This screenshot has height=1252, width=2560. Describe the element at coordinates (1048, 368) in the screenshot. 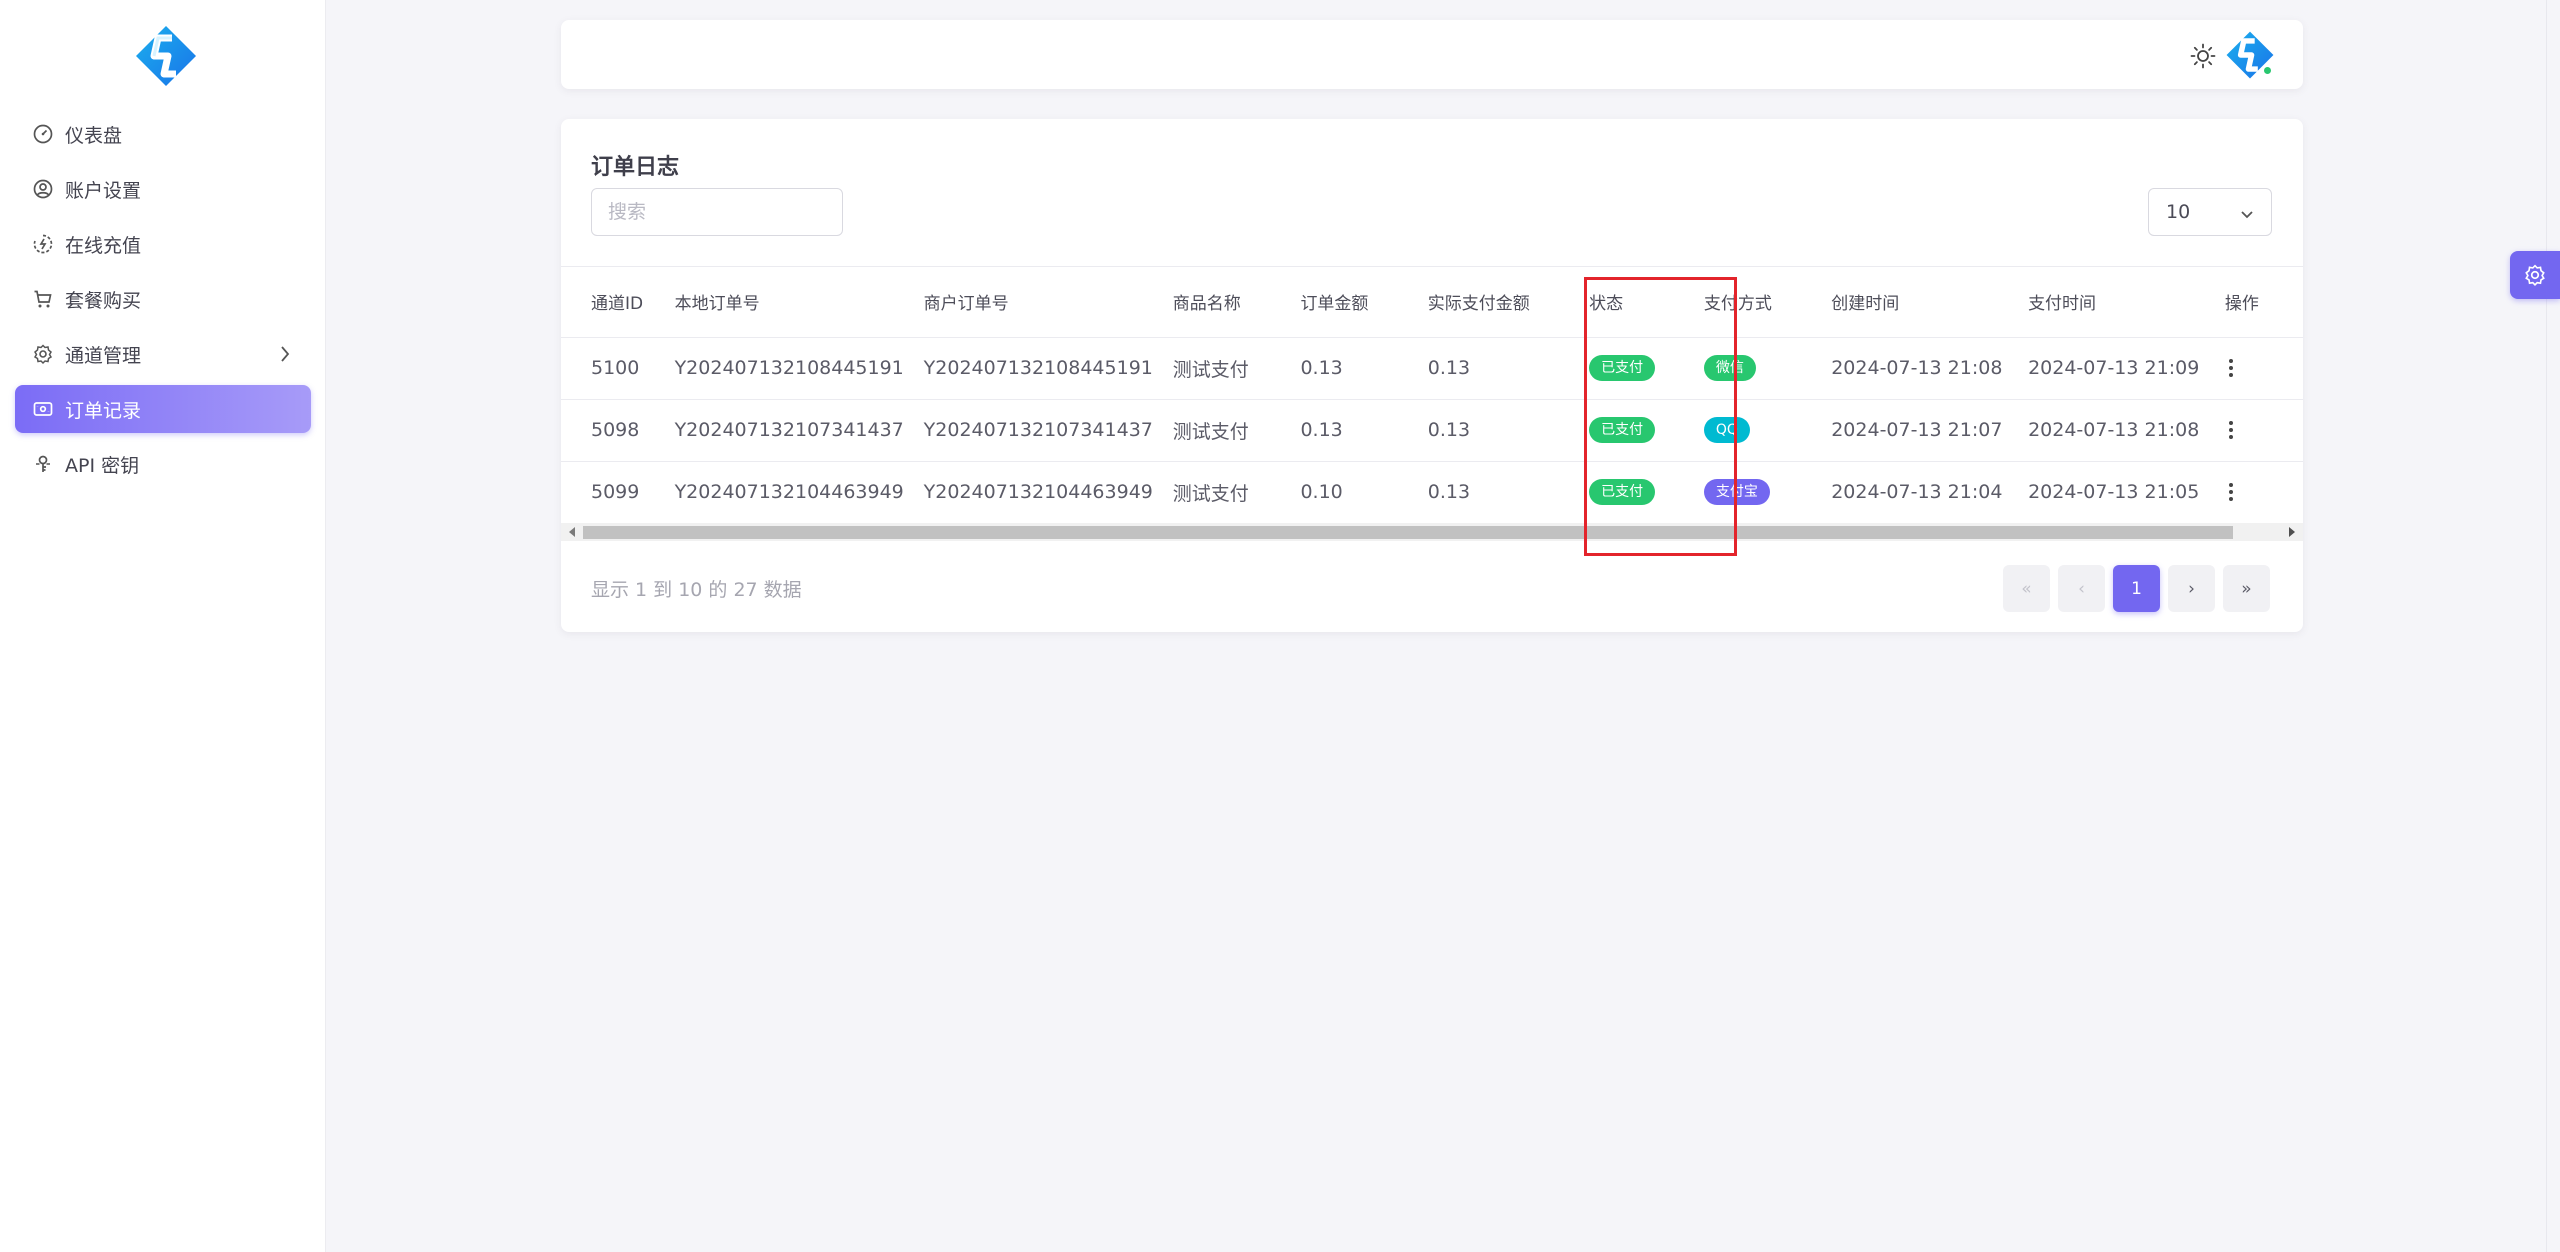

I see `cell-merchant-order-no: Y202407132108445191` at that location.